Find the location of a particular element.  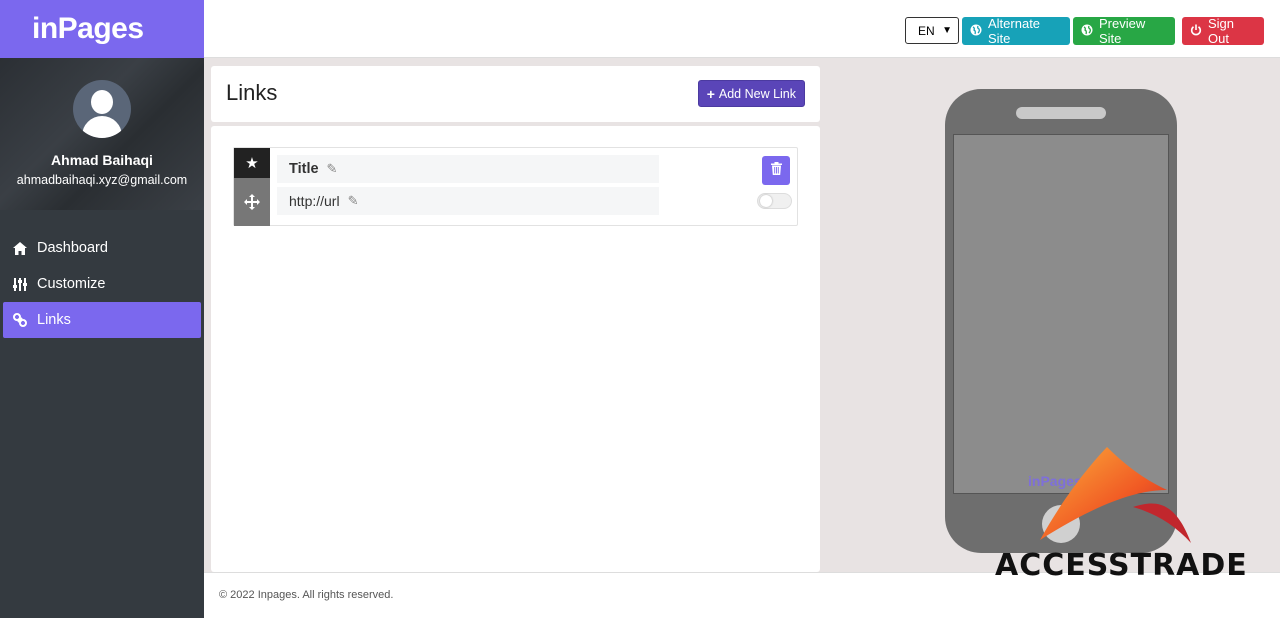

sidebar-item-links: Links is located at coordinates (102, 320).